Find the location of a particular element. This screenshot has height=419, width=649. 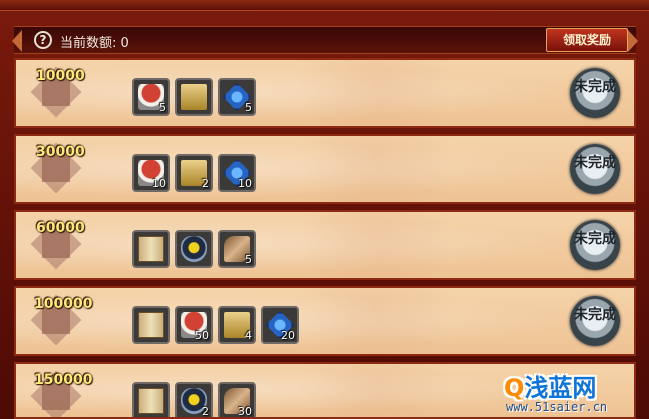

treasure-chest-icon is located at coordinates (194, 97).